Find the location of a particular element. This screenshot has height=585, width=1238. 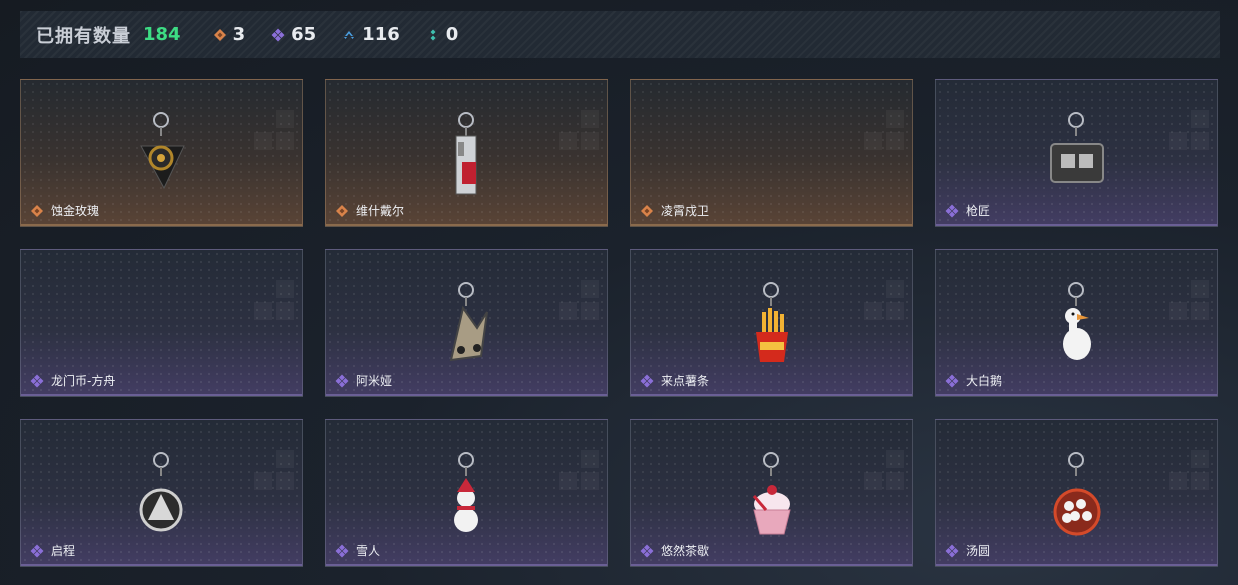

item-card: 凌霄戍卫 is located at coordinates (771, 153).